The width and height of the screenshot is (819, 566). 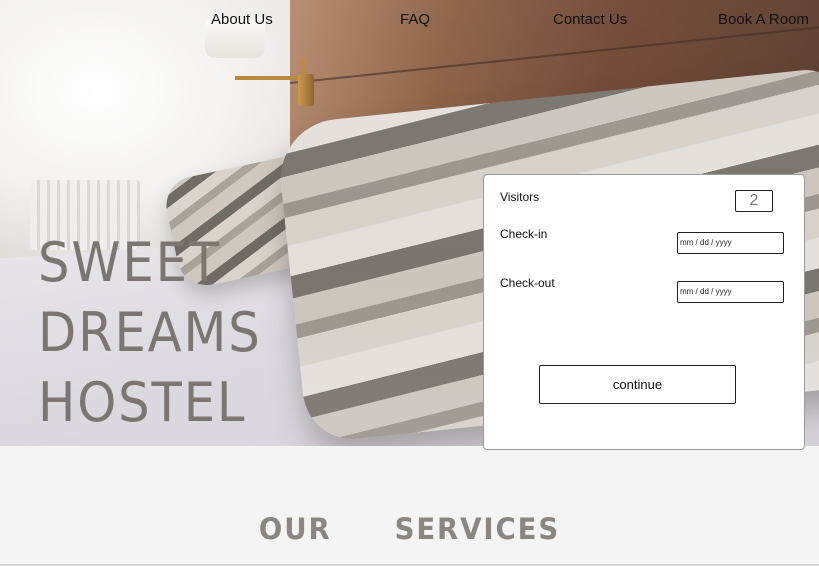 I want to click on hero-title: SWEET DREAMS HOSTEL, so click(x=150, y=333).